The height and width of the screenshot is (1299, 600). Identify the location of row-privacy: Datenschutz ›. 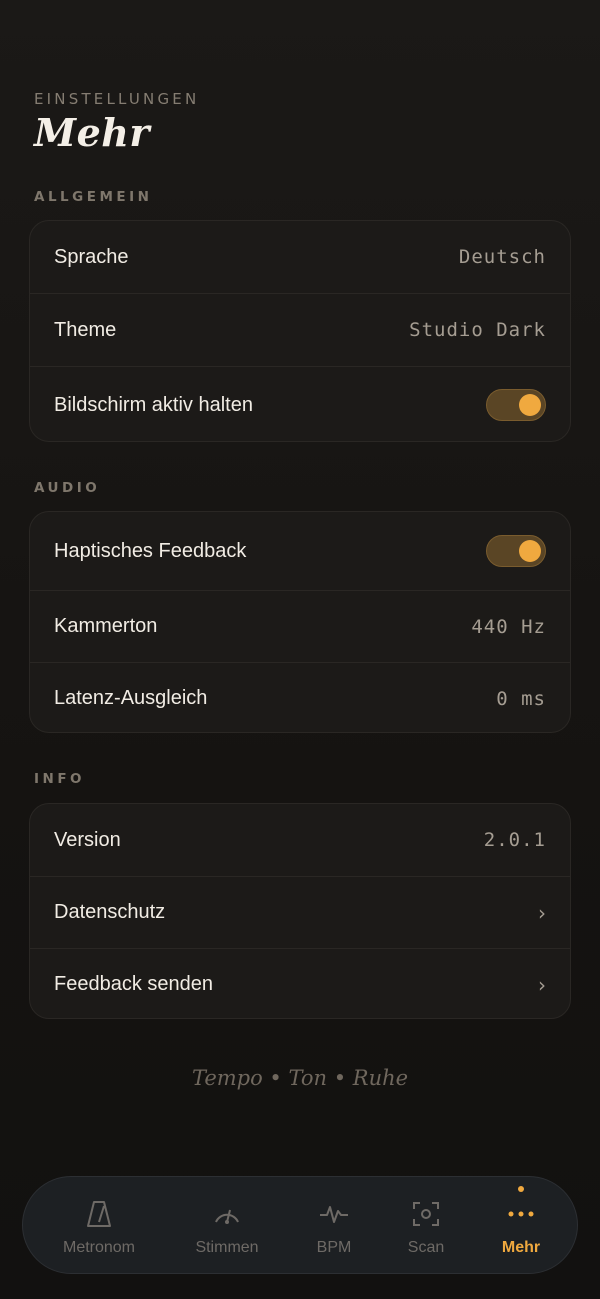
(300, 912).